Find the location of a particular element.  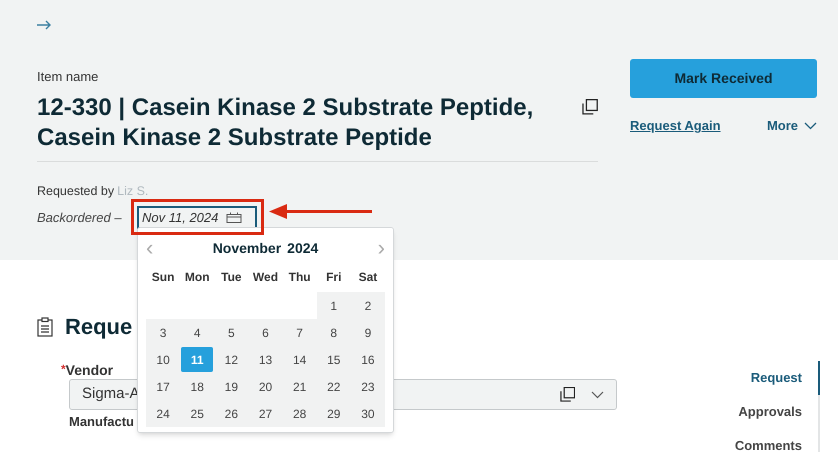

month-label: November is located at coordinates (247, 248).